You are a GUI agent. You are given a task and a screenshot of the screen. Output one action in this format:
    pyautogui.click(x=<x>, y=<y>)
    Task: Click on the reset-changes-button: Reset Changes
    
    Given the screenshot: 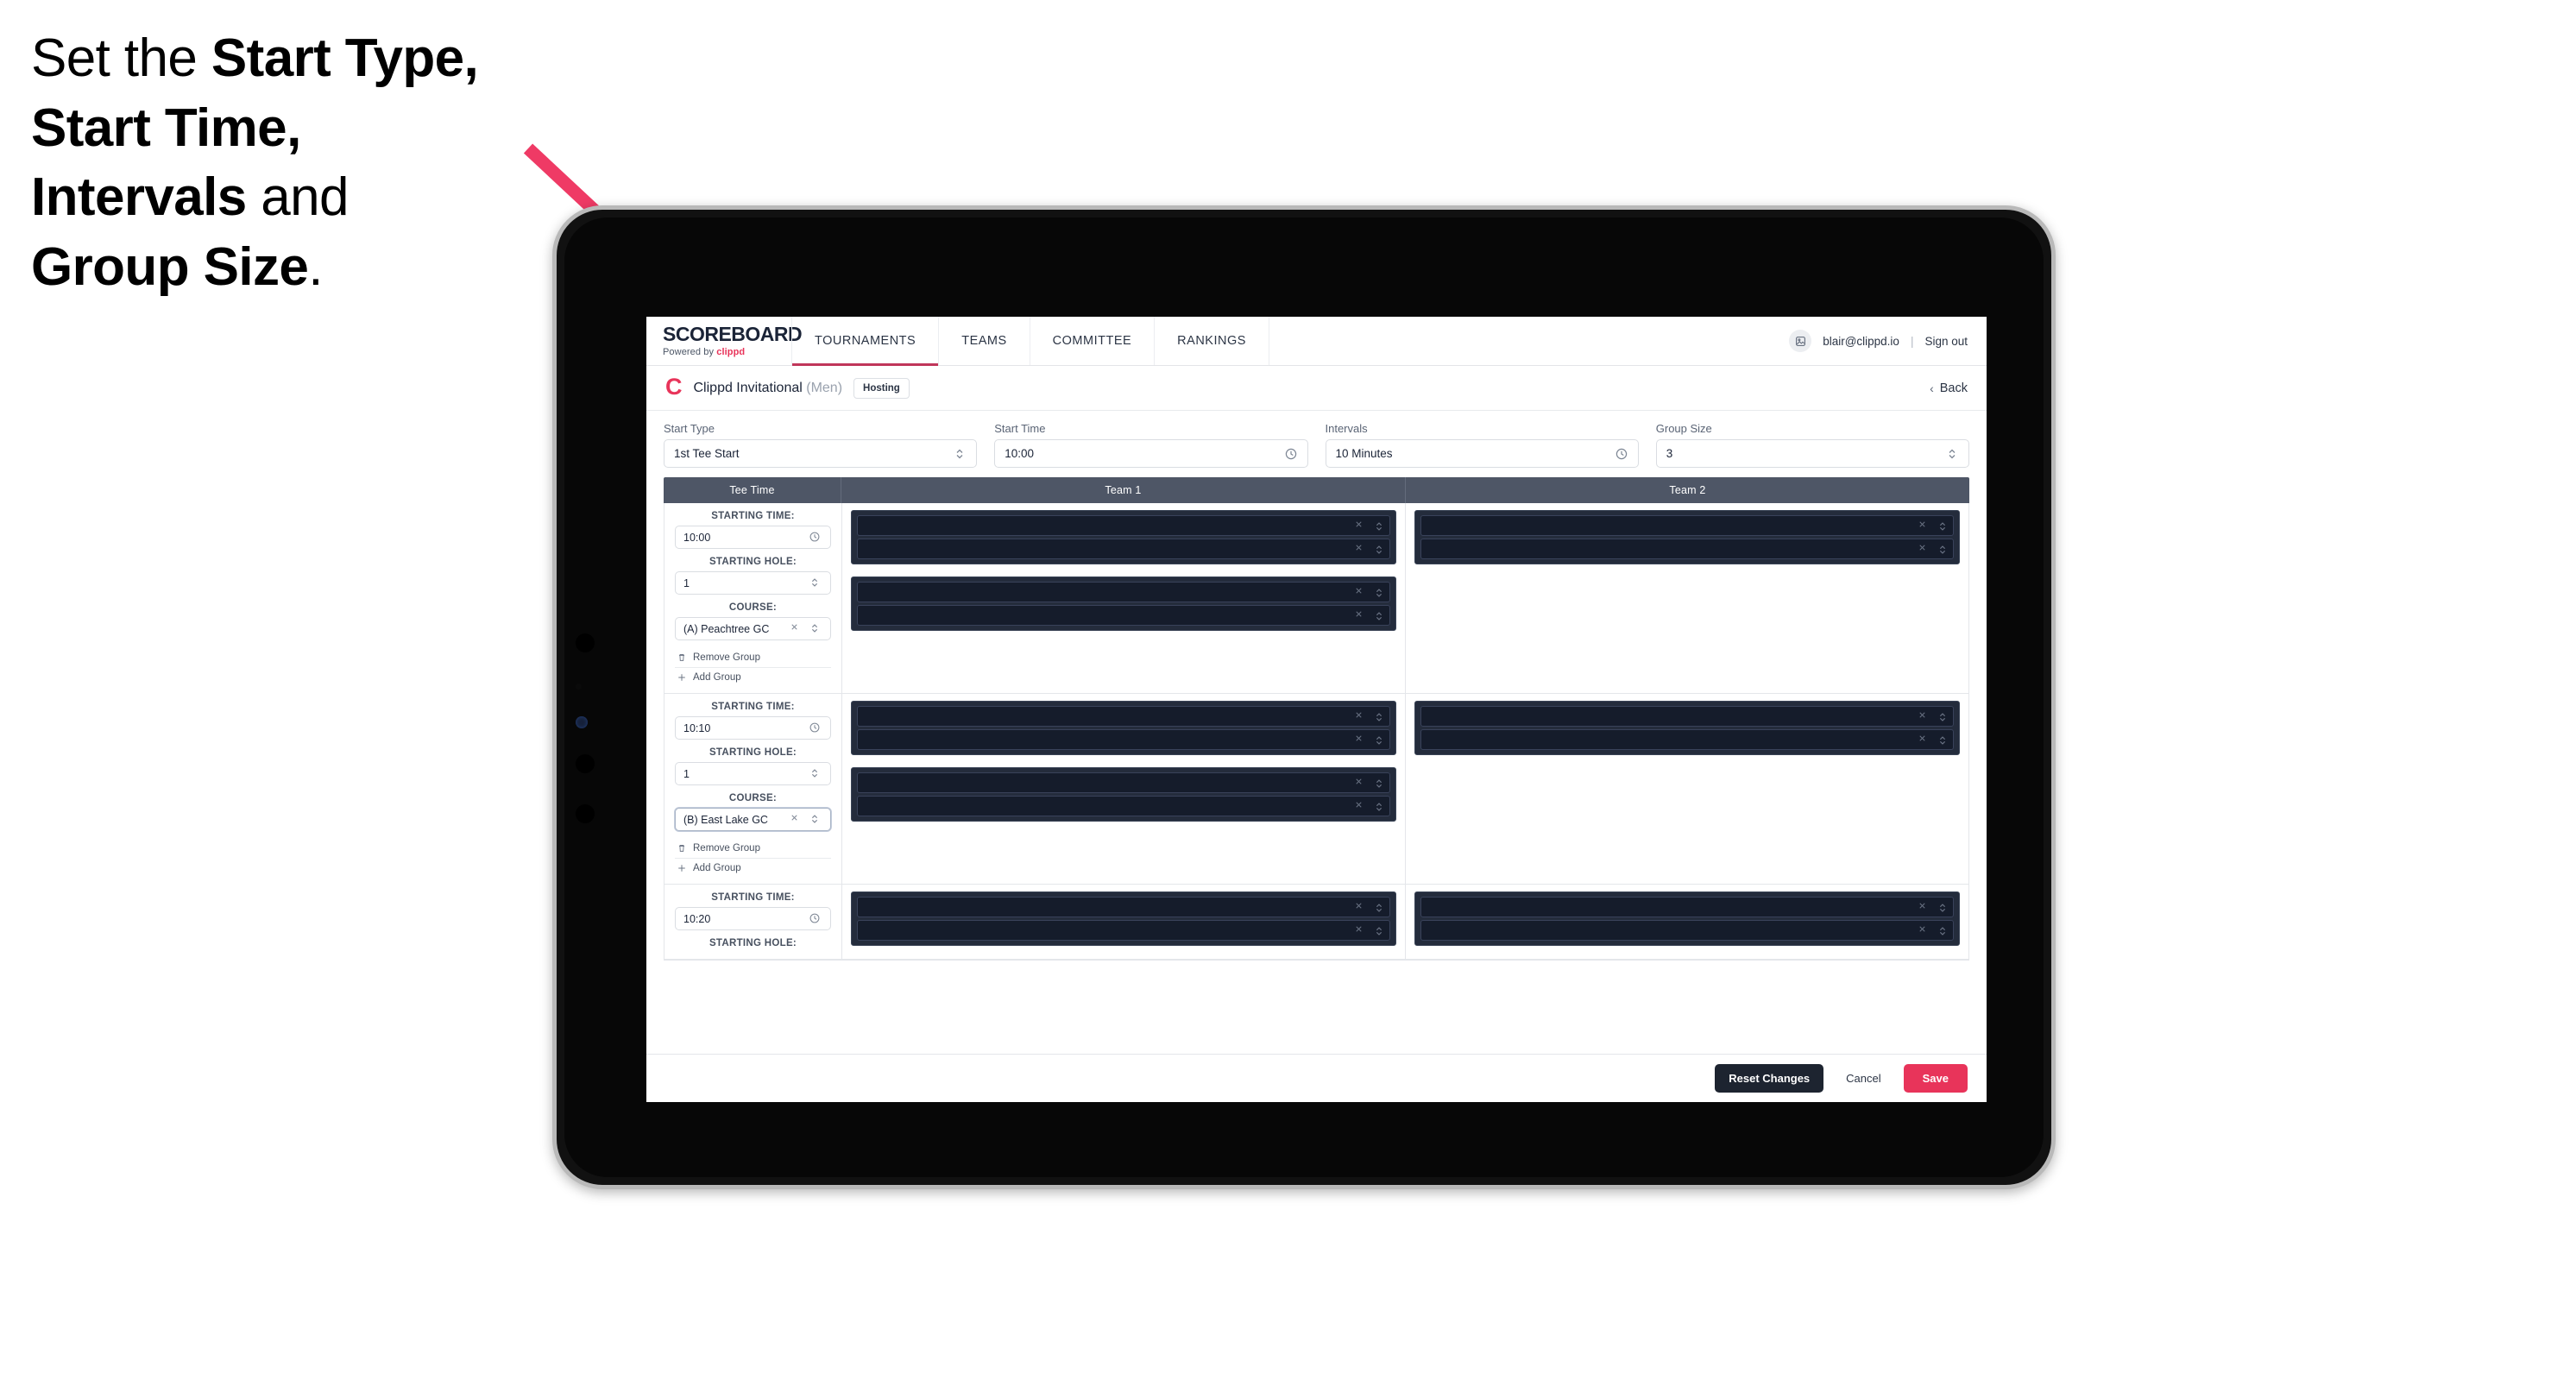 What is the action you would take?
    pyautogui.click(x=1769, y=1079)
    